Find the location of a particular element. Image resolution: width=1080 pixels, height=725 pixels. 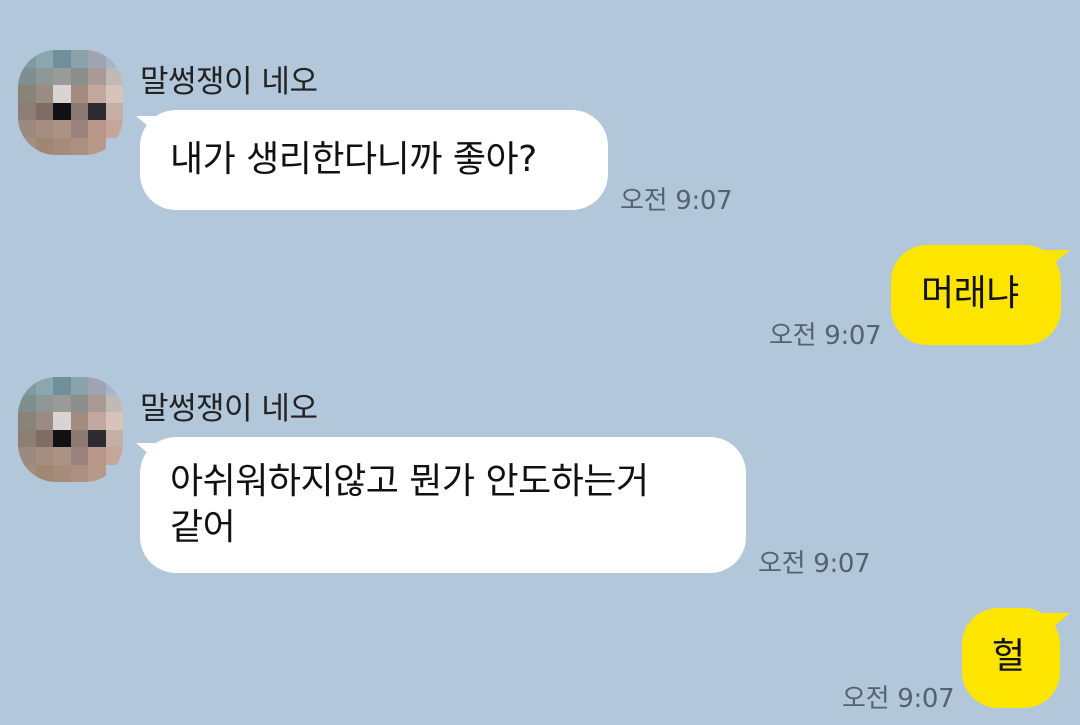

message-text: 머래냐 is located at coordinates (970, 293).